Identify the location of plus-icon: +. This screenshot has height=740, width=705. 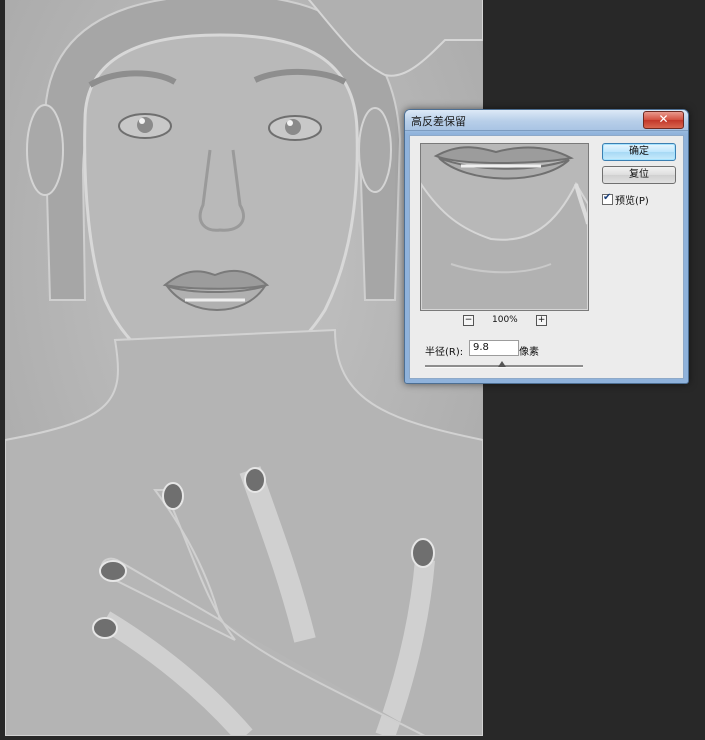
(541, 320).